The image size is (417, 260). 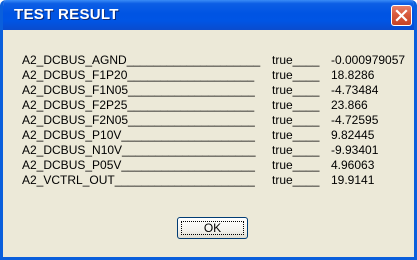 What do you see at coordinates (355, 150) in the screenshot?
I see `signal-value: -9.93401` at bounding box center [355, 150].